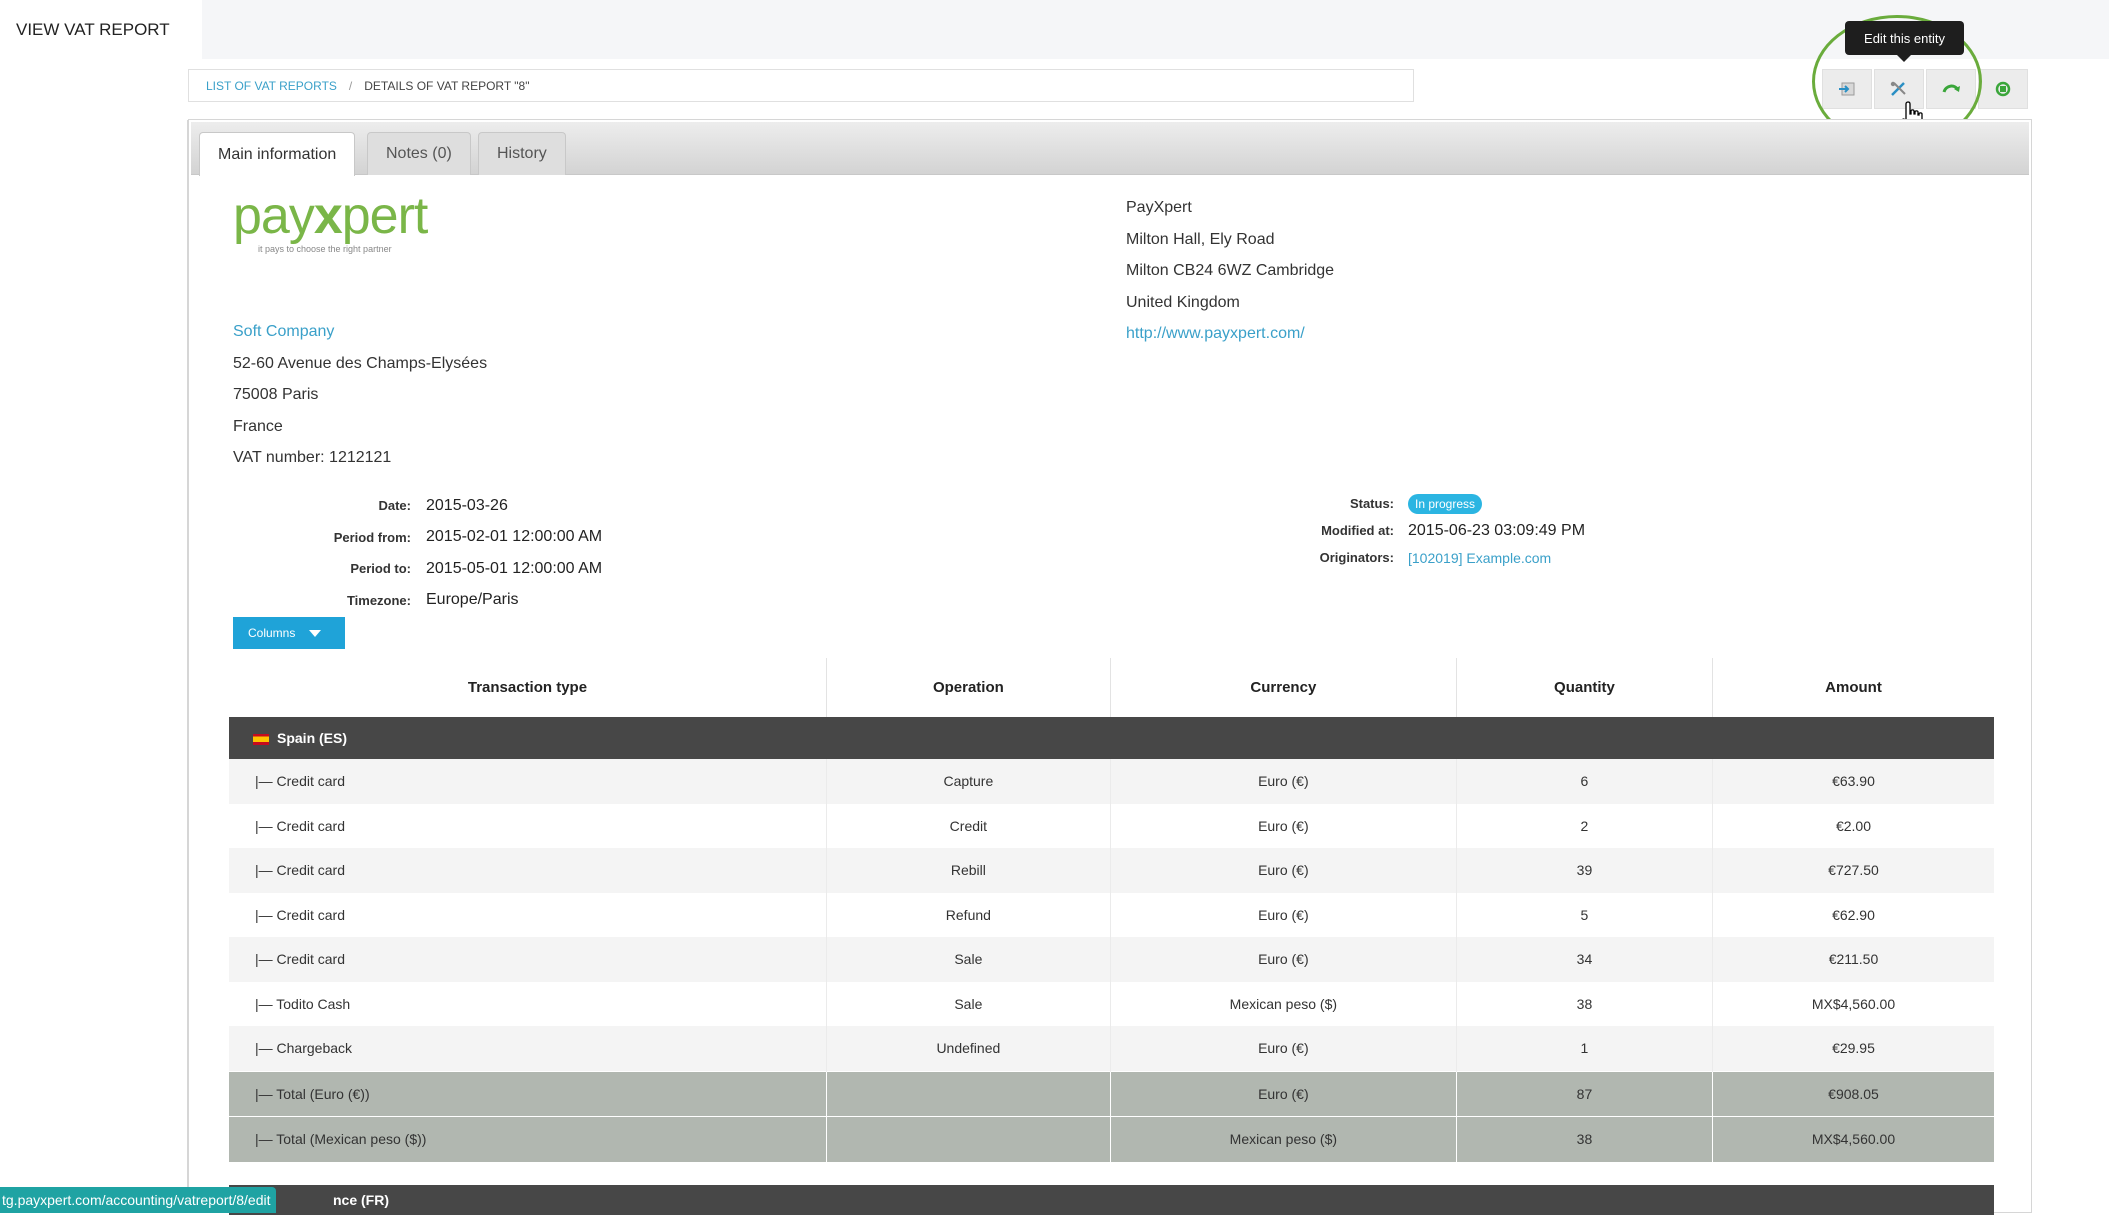  Describe the element at coordinates (258, 426) in the screenshot. I see `client-country: France` at that location.